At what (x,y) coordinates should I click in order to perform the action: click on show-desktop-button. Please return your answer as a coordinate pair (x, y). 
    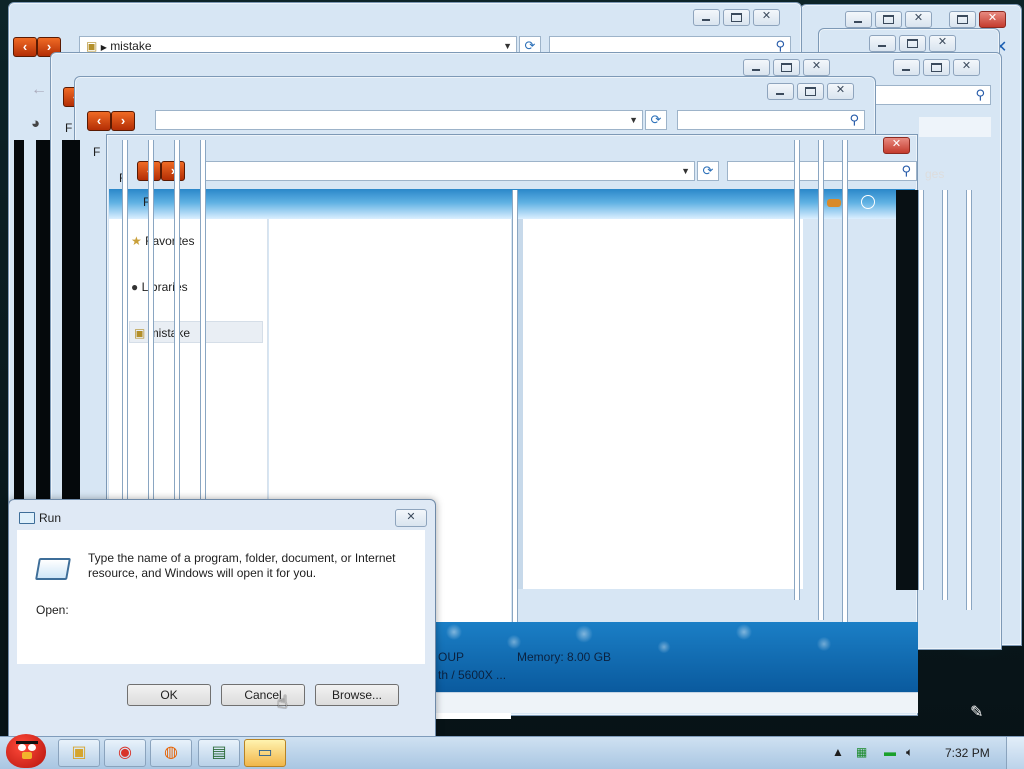
    Looking at the image, I should click on (1015, 753).